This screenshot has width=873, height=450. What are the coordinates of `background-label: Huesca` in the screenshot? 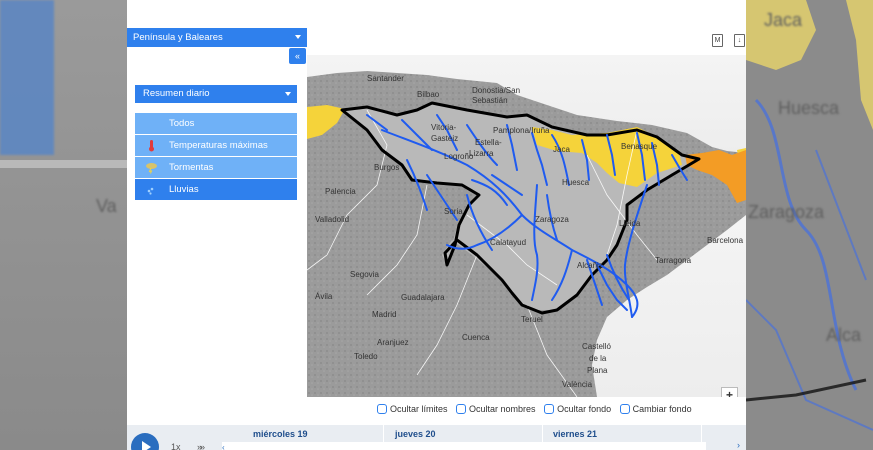 It's located at (809, 108).